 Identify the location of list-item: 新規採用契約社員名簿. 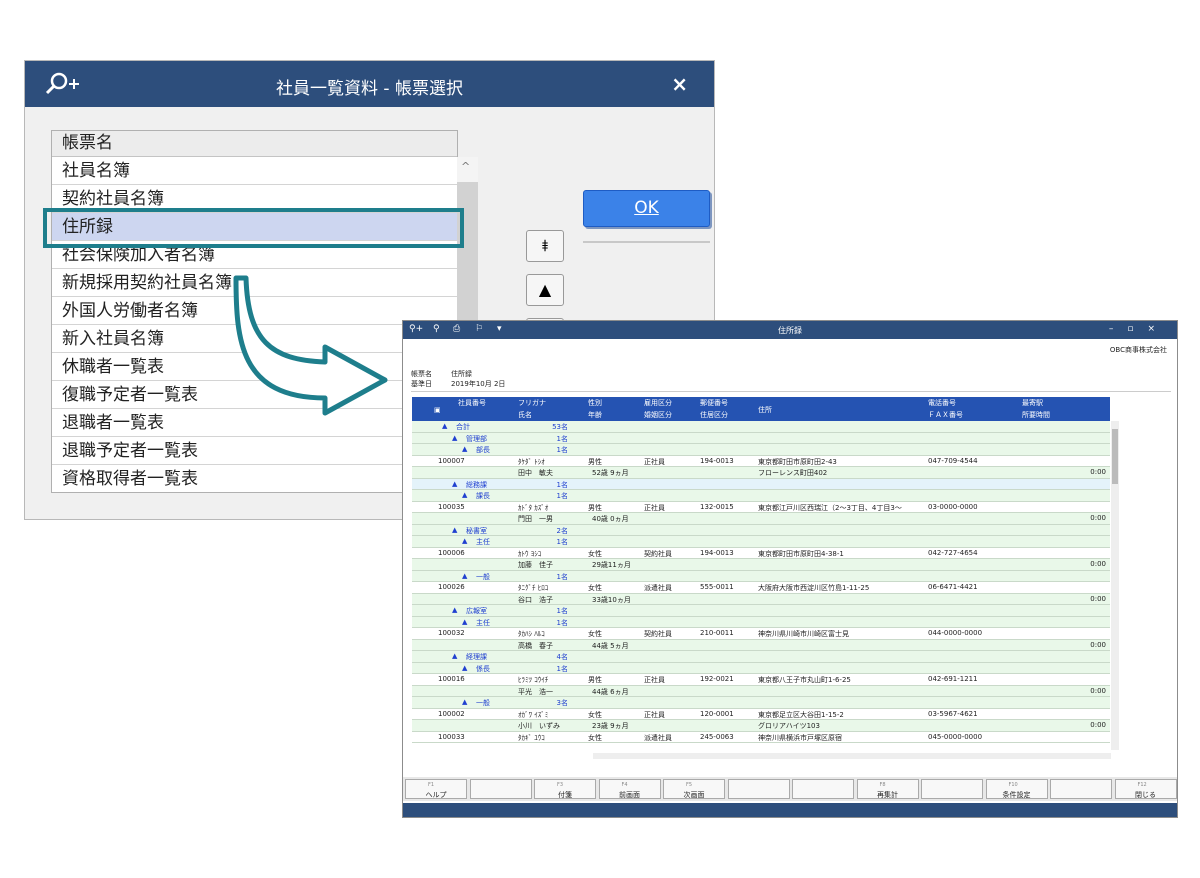
(254, 283).